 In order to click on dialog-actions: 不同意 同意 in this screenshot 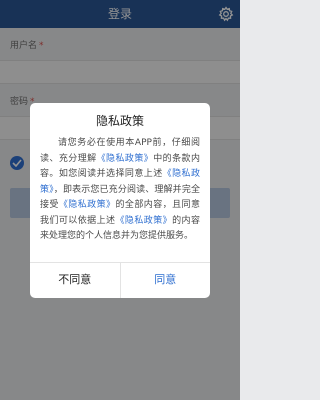, I will do `click(120, 280)`.